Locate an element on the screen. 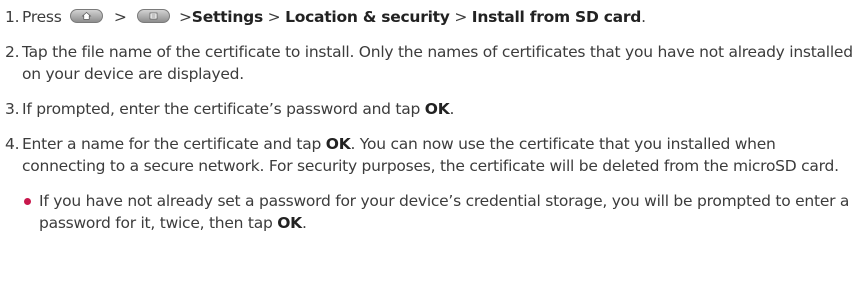  home-key-icon is located at coordinates (87, 16).